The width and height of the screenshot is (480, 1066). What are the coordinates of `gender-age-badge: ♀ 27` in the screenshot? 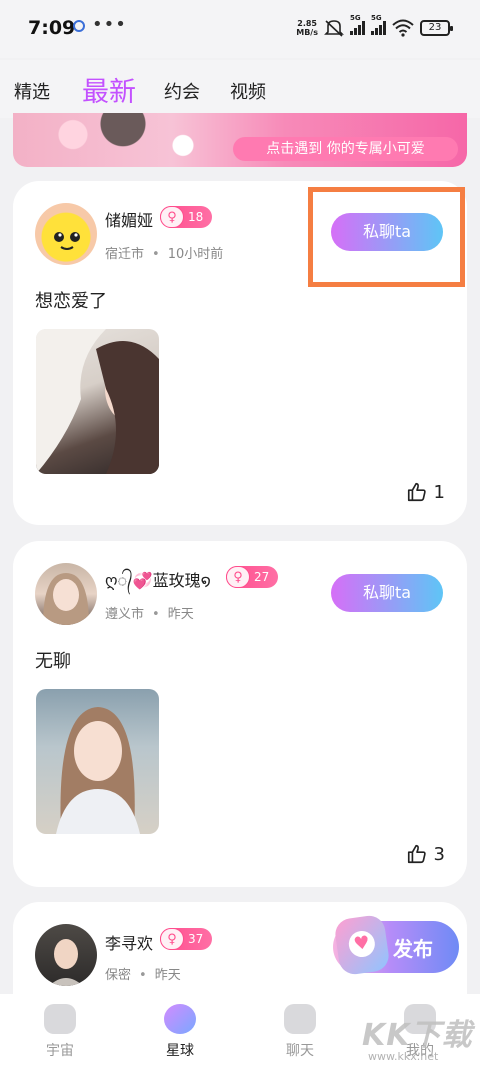 It's located at (252, 577).